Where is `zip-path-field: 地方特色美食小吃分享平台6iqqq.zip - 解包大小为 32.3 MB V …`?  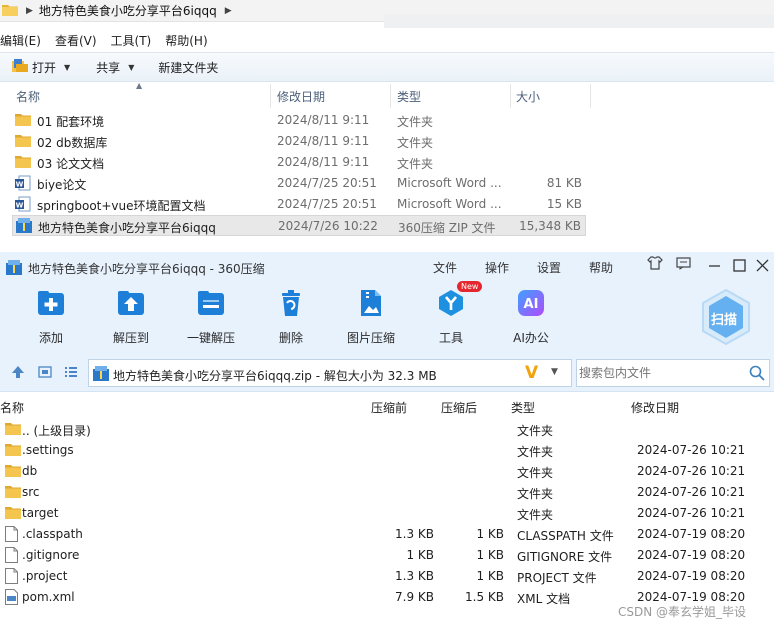 zip-path-field: 地方特色美食小吃分享平台6iqqq.zip - 解包大小为 32.3 MB V … is located at coordinates (330, 373).